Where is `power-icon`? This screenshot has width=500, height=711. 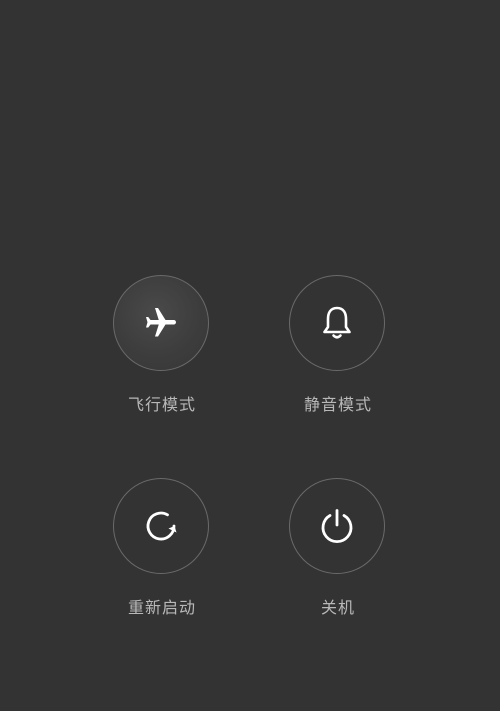
power-icon is located at coordinates (337, 526).